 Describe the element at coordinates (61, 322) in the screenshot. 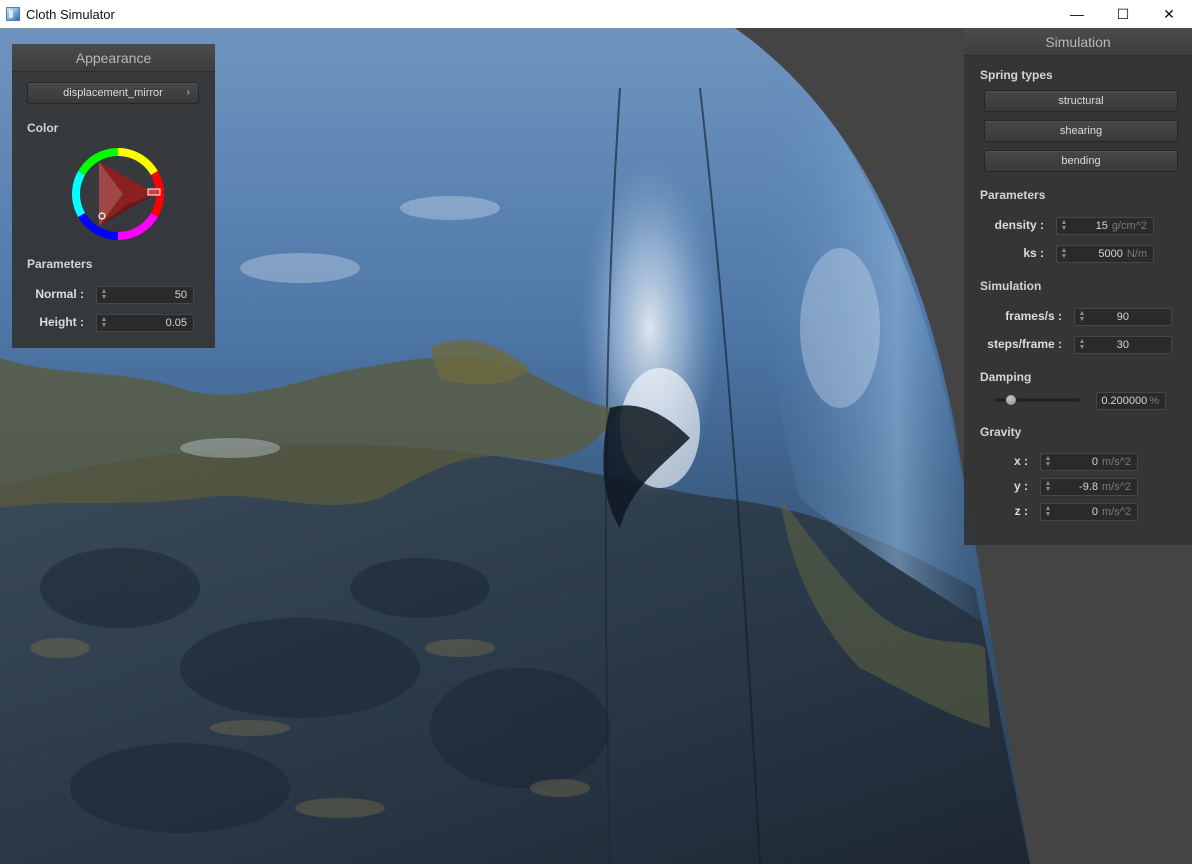

I see `height-label: Height :` at that location.